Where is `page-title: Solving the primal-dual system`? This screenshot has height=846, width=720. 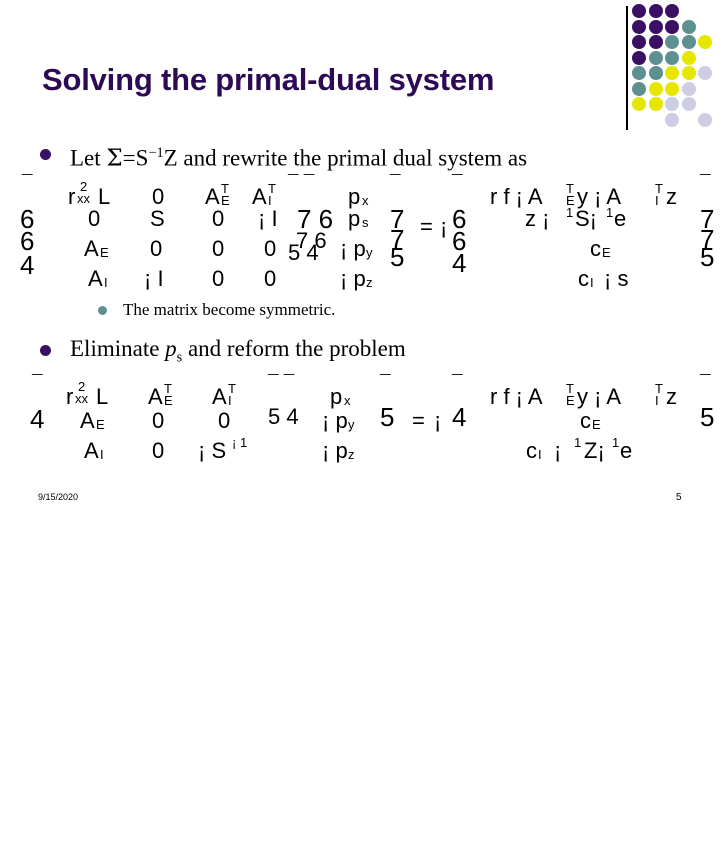
page-title: Solving the primal-dual system is located at coordinates (268, 79).